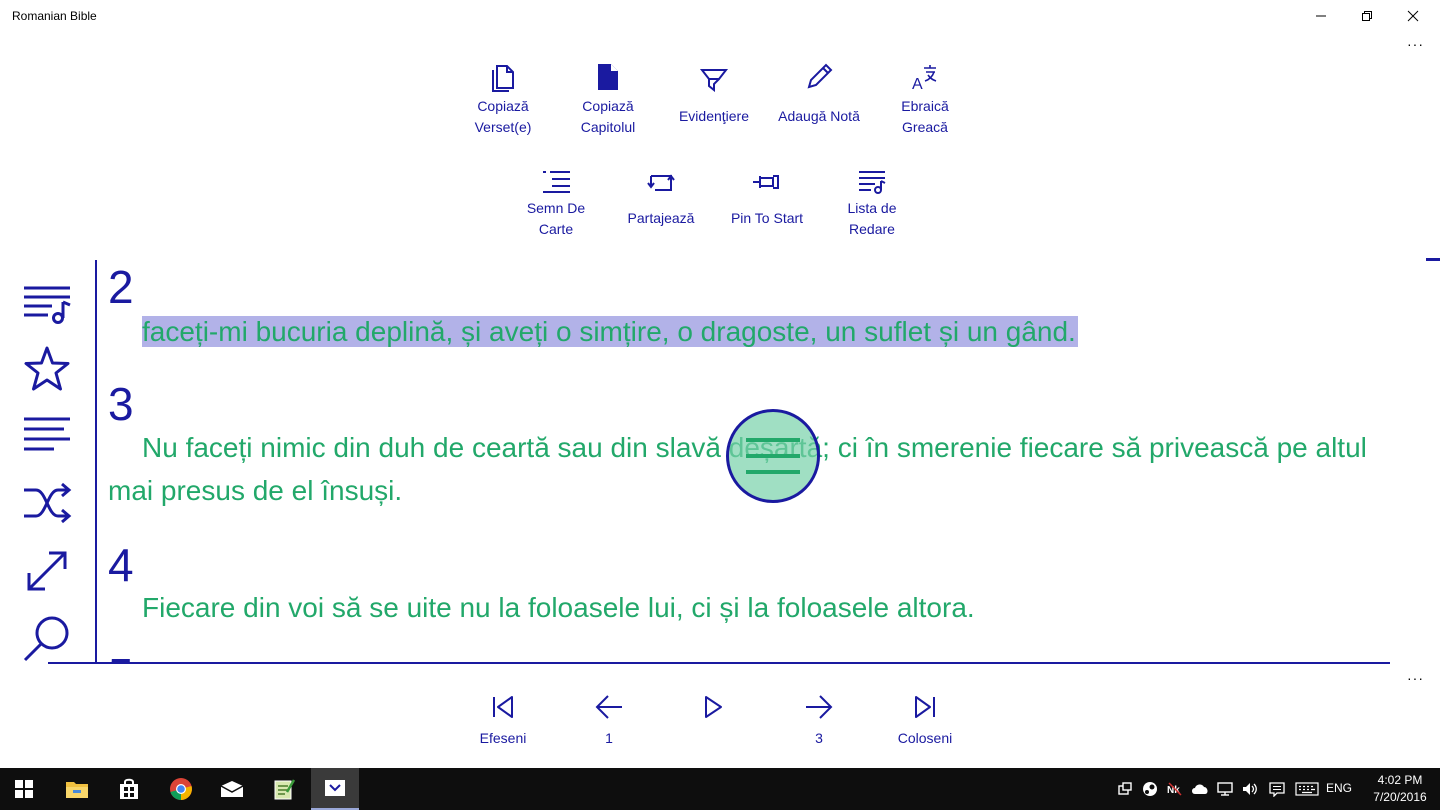  Describe the element at coordinates (720, 789) in the screenshot. I see `taskbar: Nk ENG 4:02 PM 7/20/2016` at that location.